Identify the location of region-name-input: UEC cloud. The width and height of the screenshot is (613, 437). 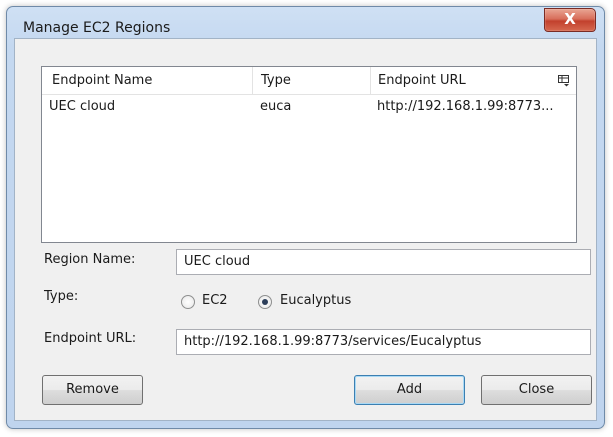
(383, 262).